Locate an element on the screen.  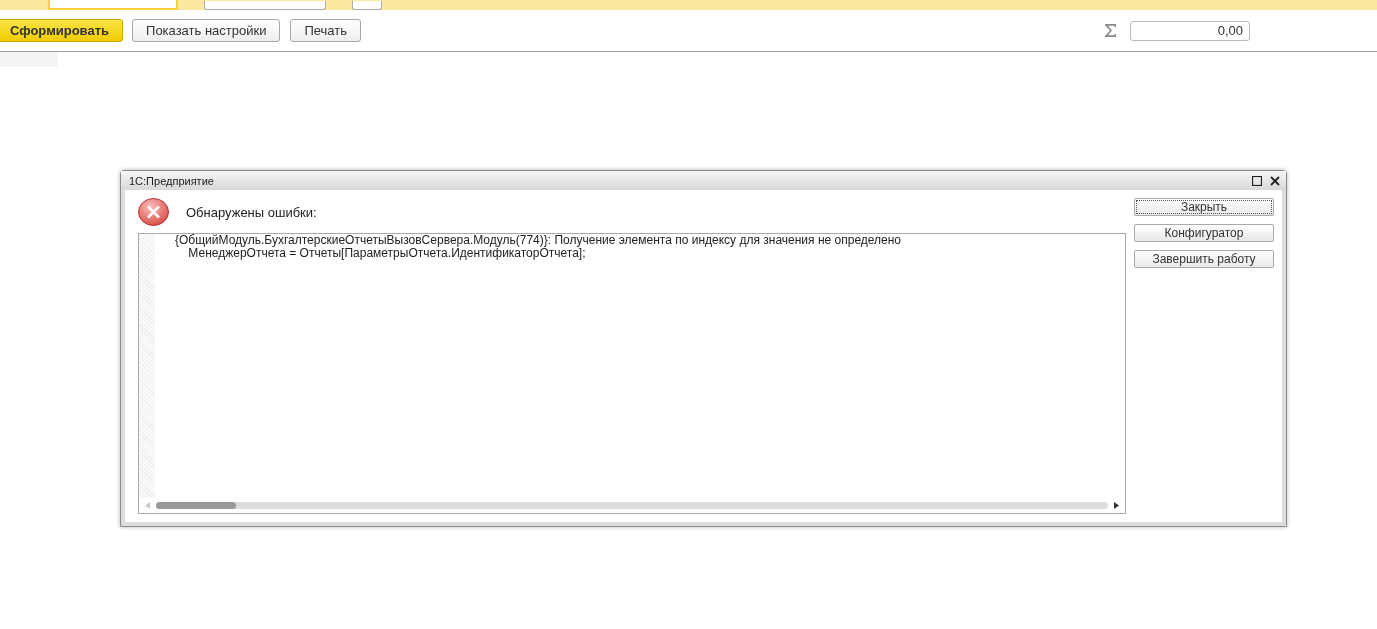
dialog-button: Завершить работу is located at coordinates (1204, 259).